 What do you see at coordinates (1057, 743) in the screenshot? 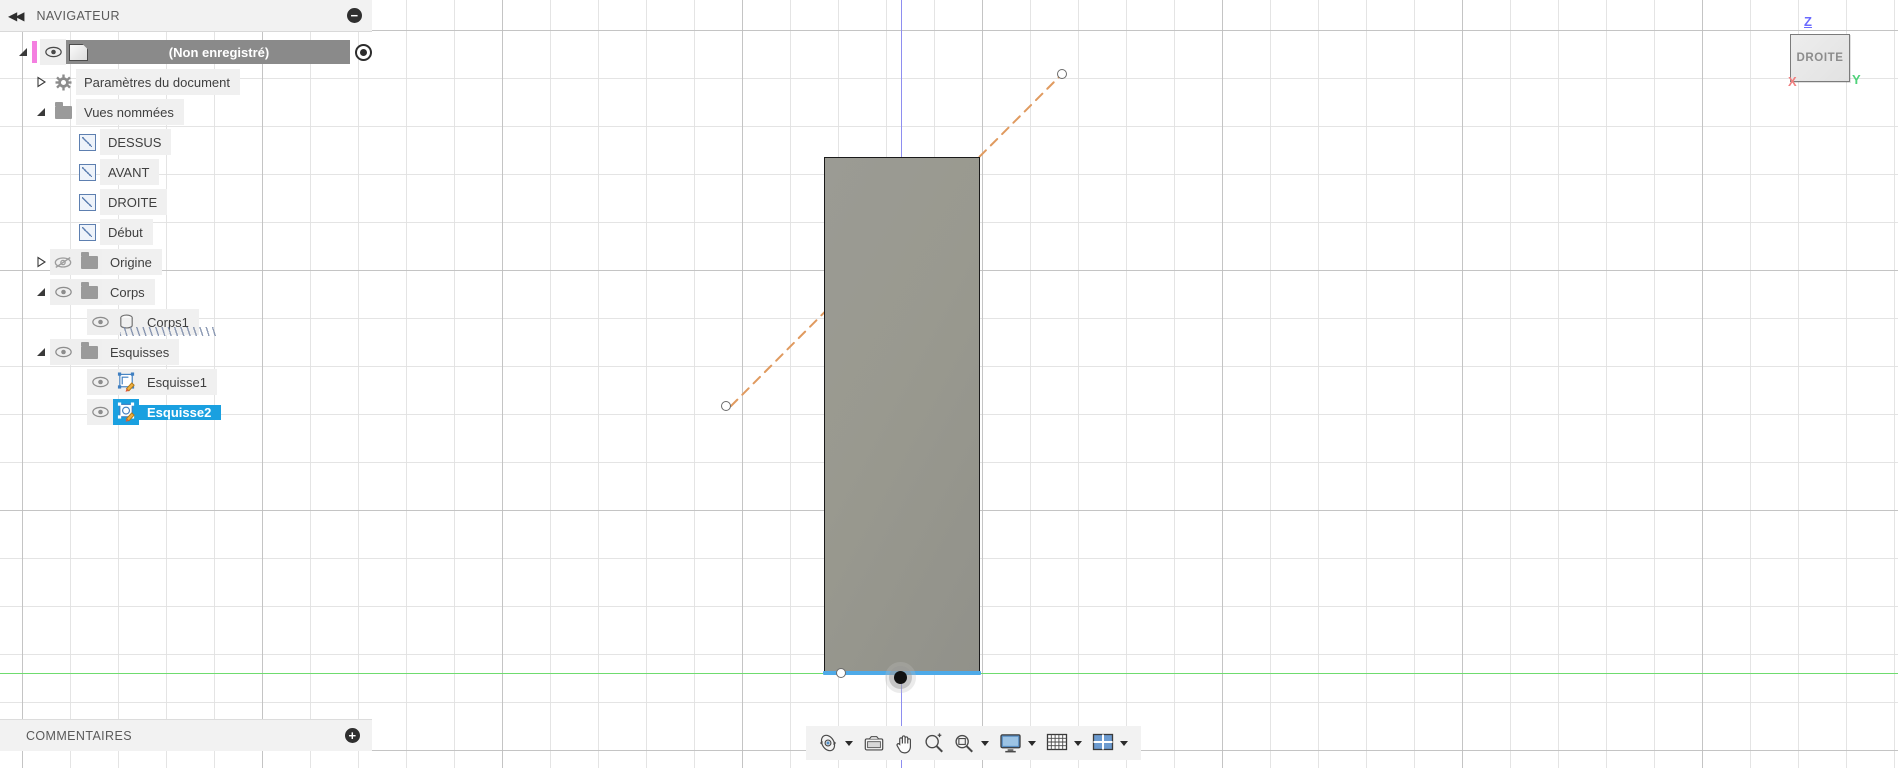
I see `grid-snap-icon` at bounding box center [1057, 743].